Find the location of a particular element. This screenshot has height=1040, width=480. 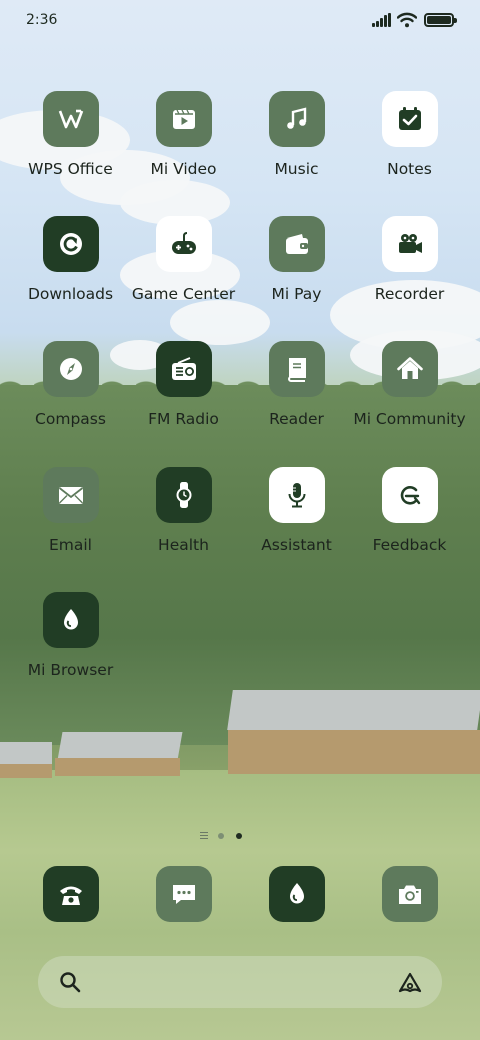

app-game-center: Game Center is located at coordinates (183, 259).